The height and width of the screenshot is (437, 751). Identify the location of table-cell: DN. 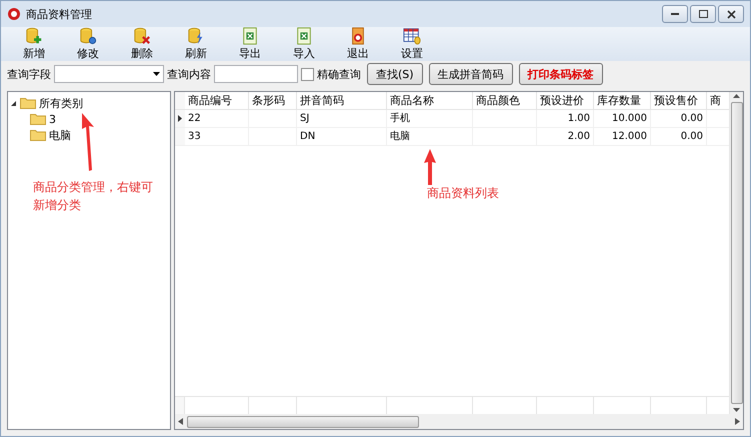
(342, 136).